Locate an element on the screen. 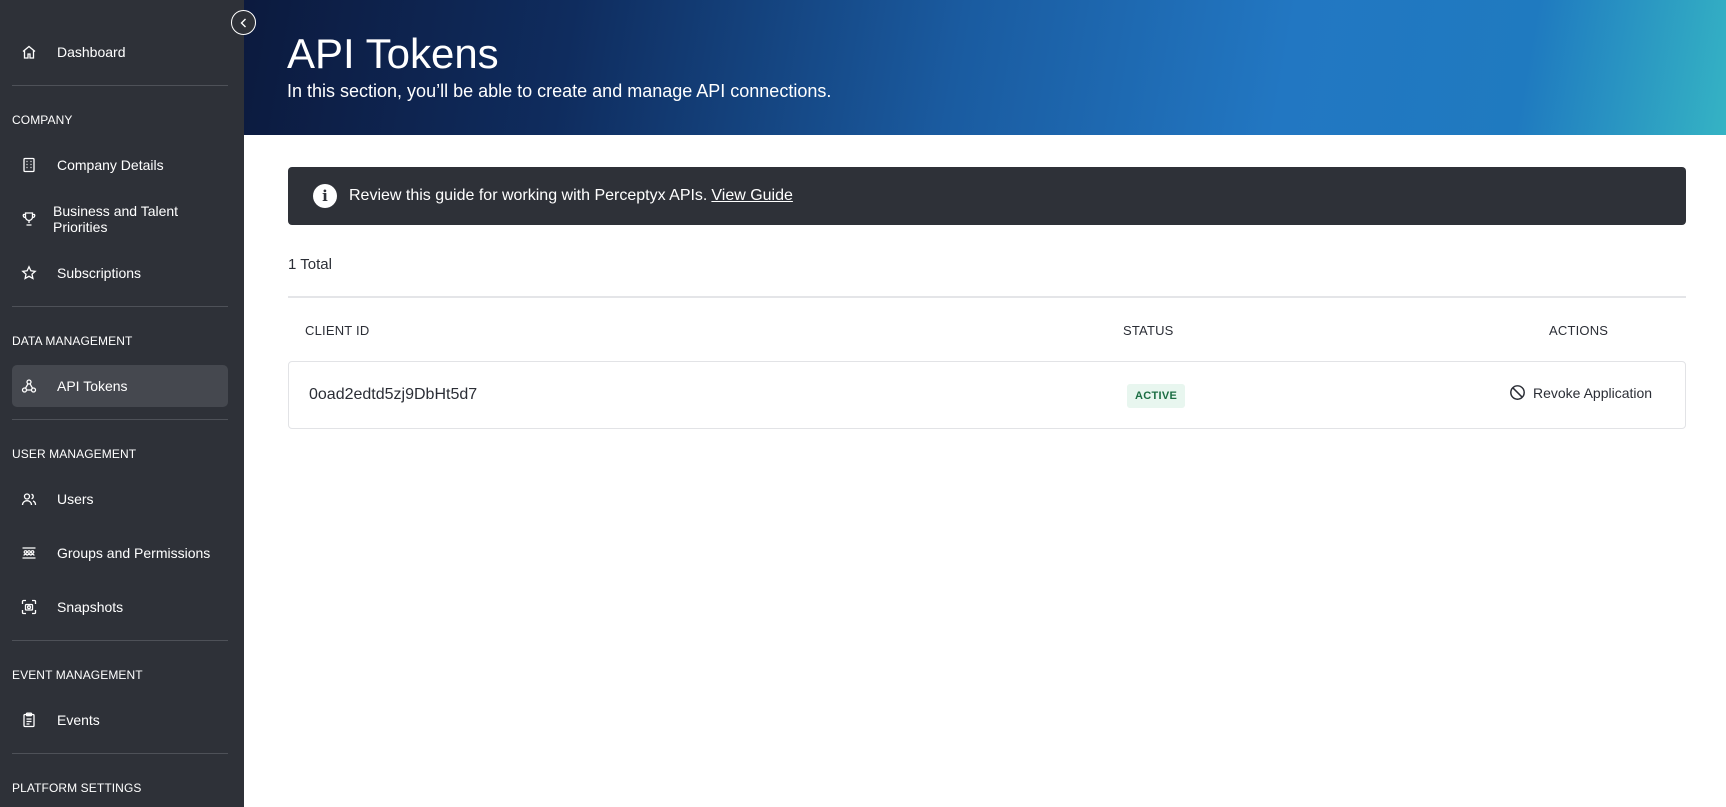 This screenshot has height=807, width=1726. chevron-left-icon is located at coordinates (244, 23).